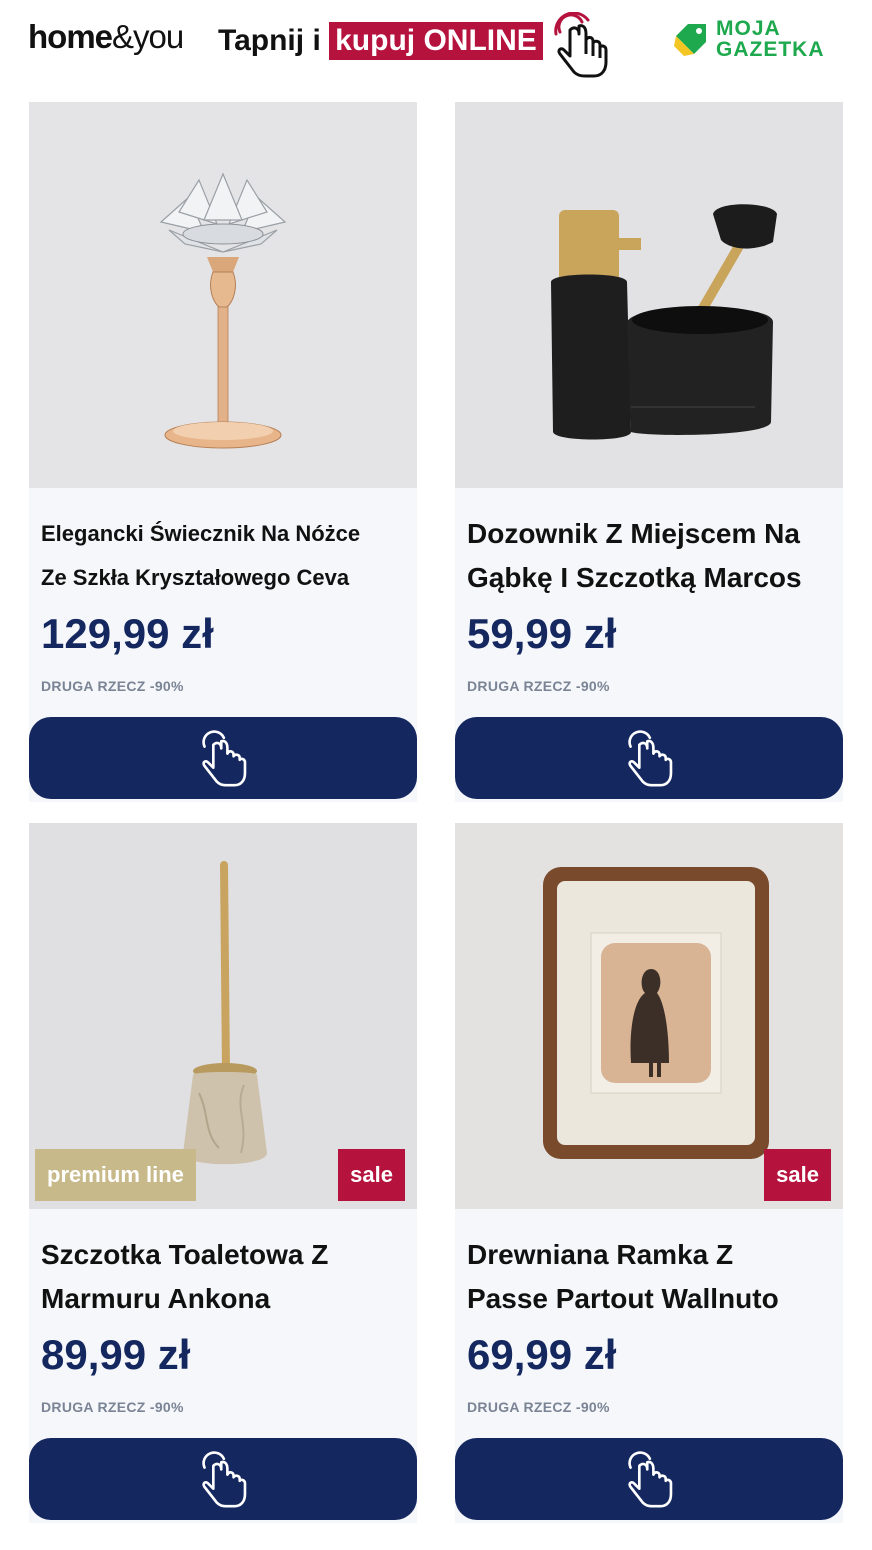 The width and height of the screenshot is (872, 1550). I want to click on product-image-soap-dispenser, so click(649, 295).